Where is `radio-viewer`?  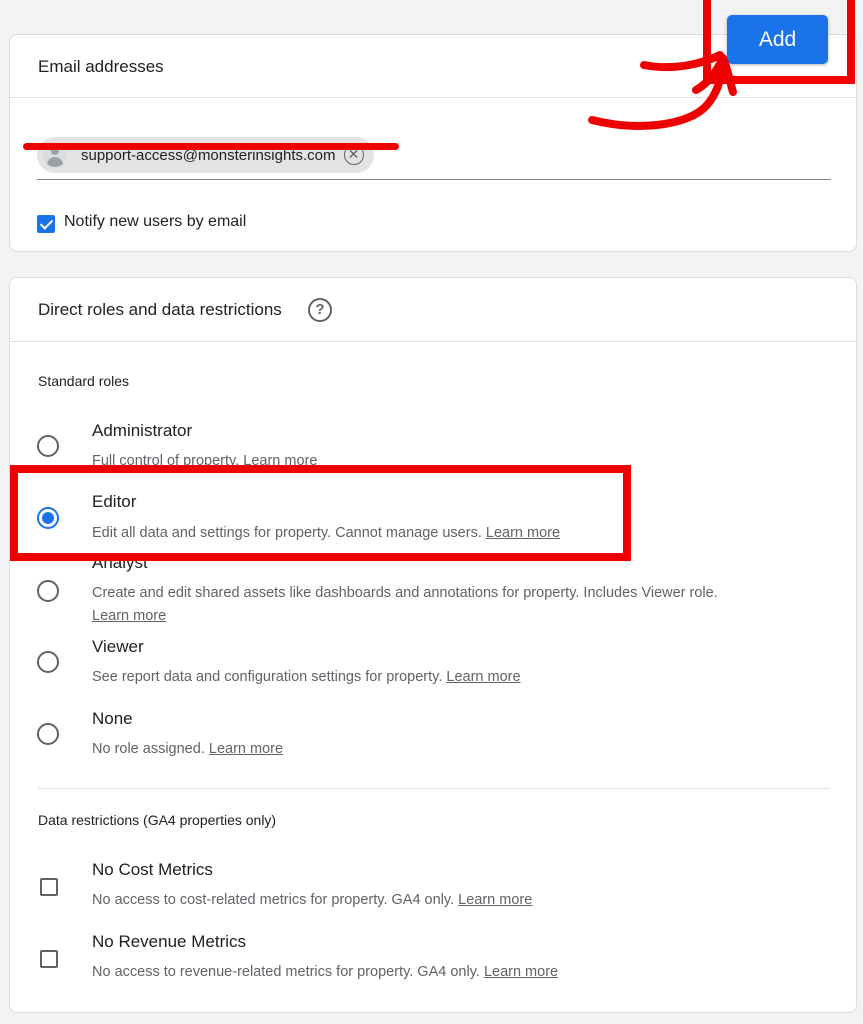
radio-viewer is located at coordinates (48, 662).